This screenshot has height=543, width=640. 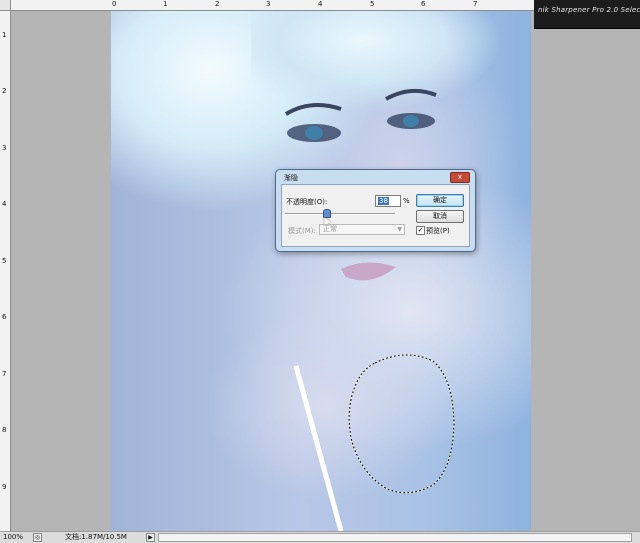 What do you see at coordinates (5, 271) in the screenshot?
I see `left-ruler: 1 2 3 4 5 6 7 8 9` at bounding box center [5, 271].